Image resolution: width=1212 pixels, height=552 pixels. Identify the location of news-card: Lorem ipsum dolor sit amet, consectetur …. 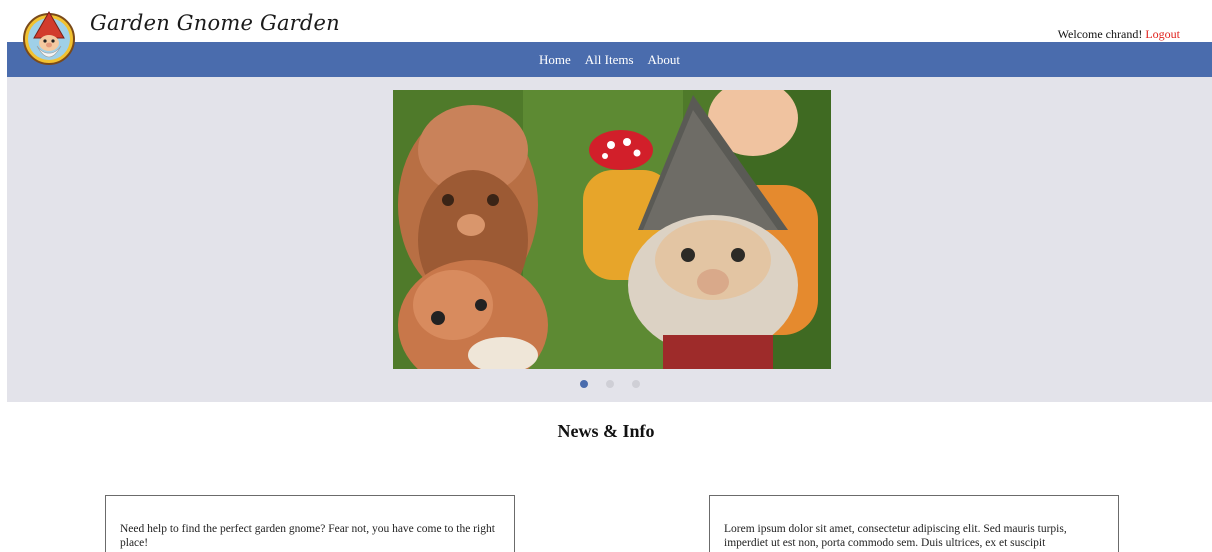
(914, 523).